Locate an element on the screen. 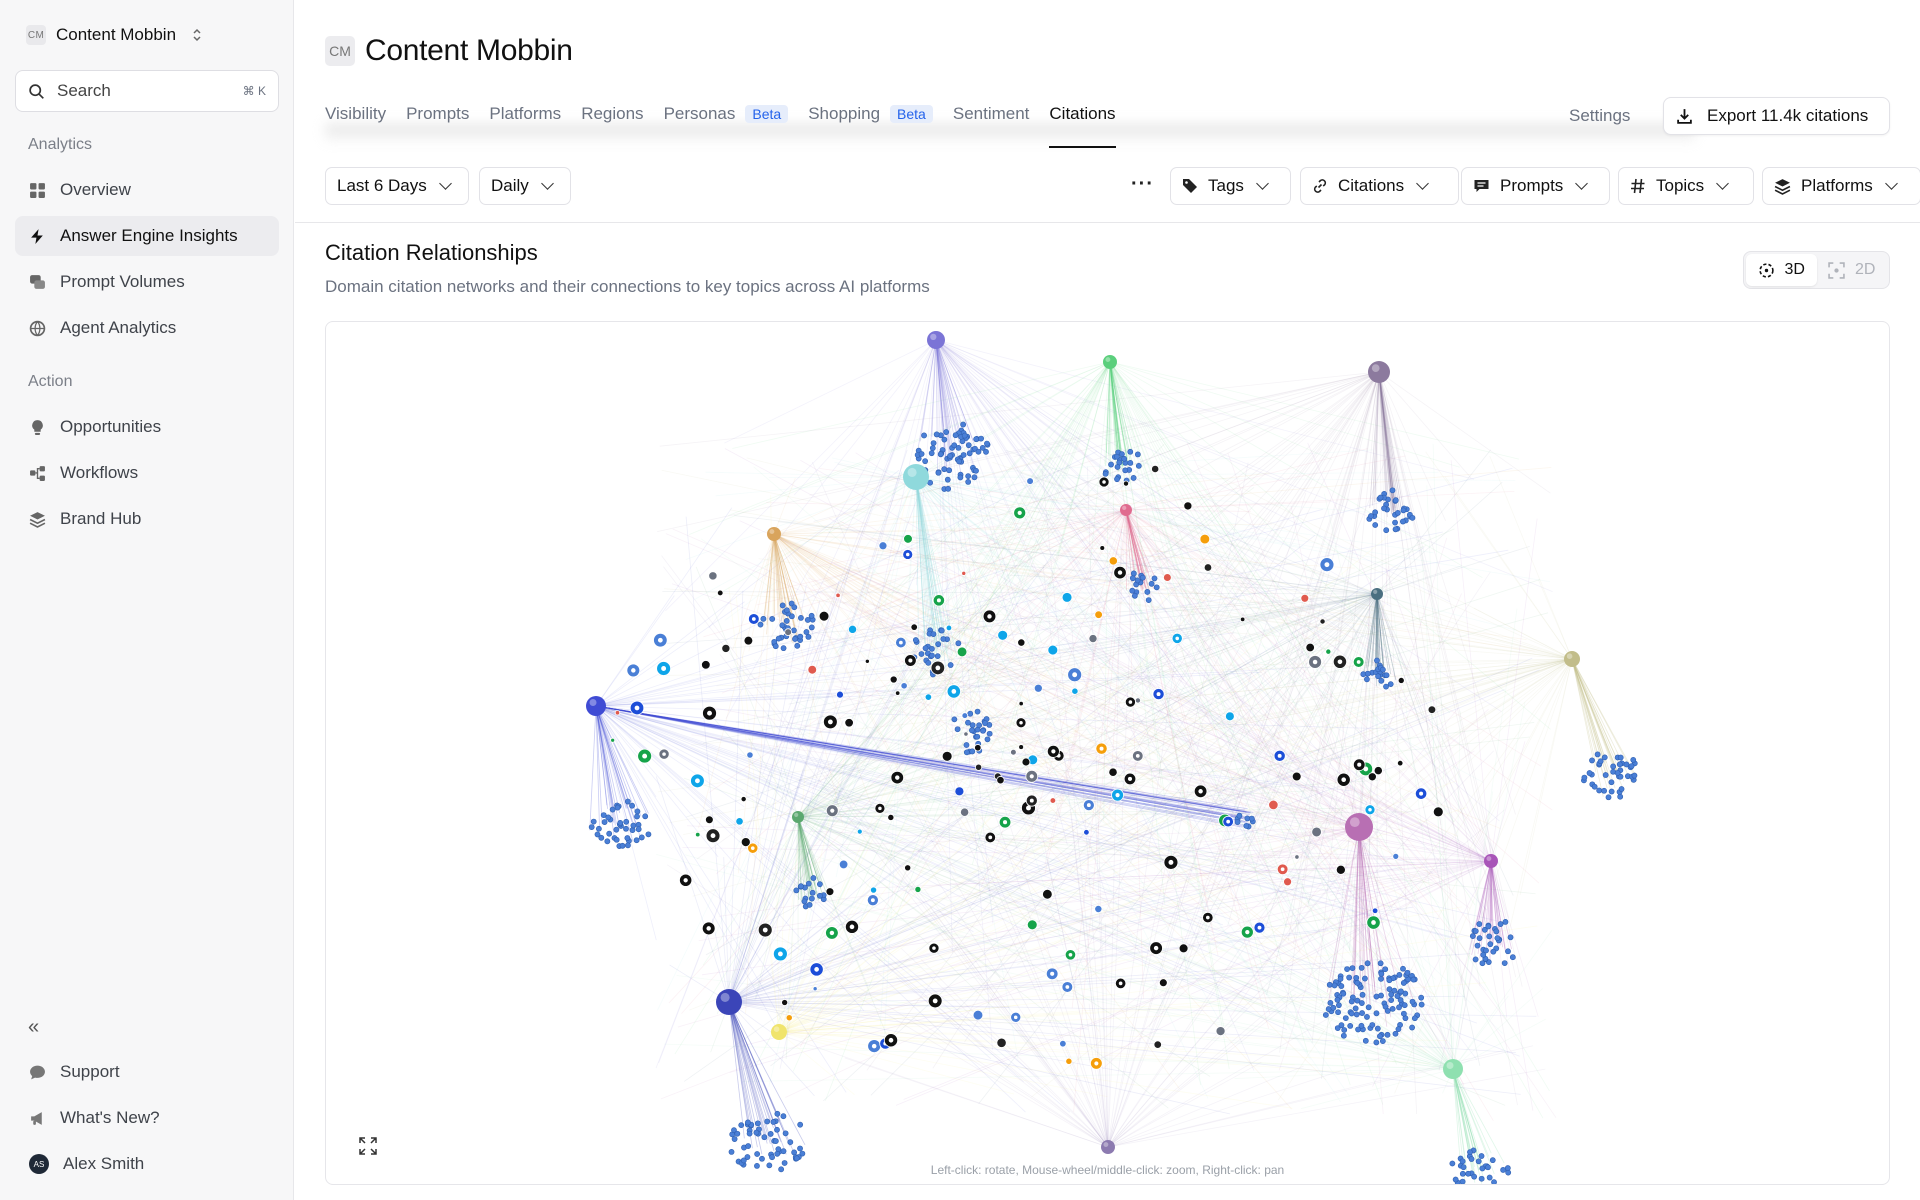 This screenshot has width=1920, height=1200. view-3d-button: 3D is located at coordinates (1781, 270).